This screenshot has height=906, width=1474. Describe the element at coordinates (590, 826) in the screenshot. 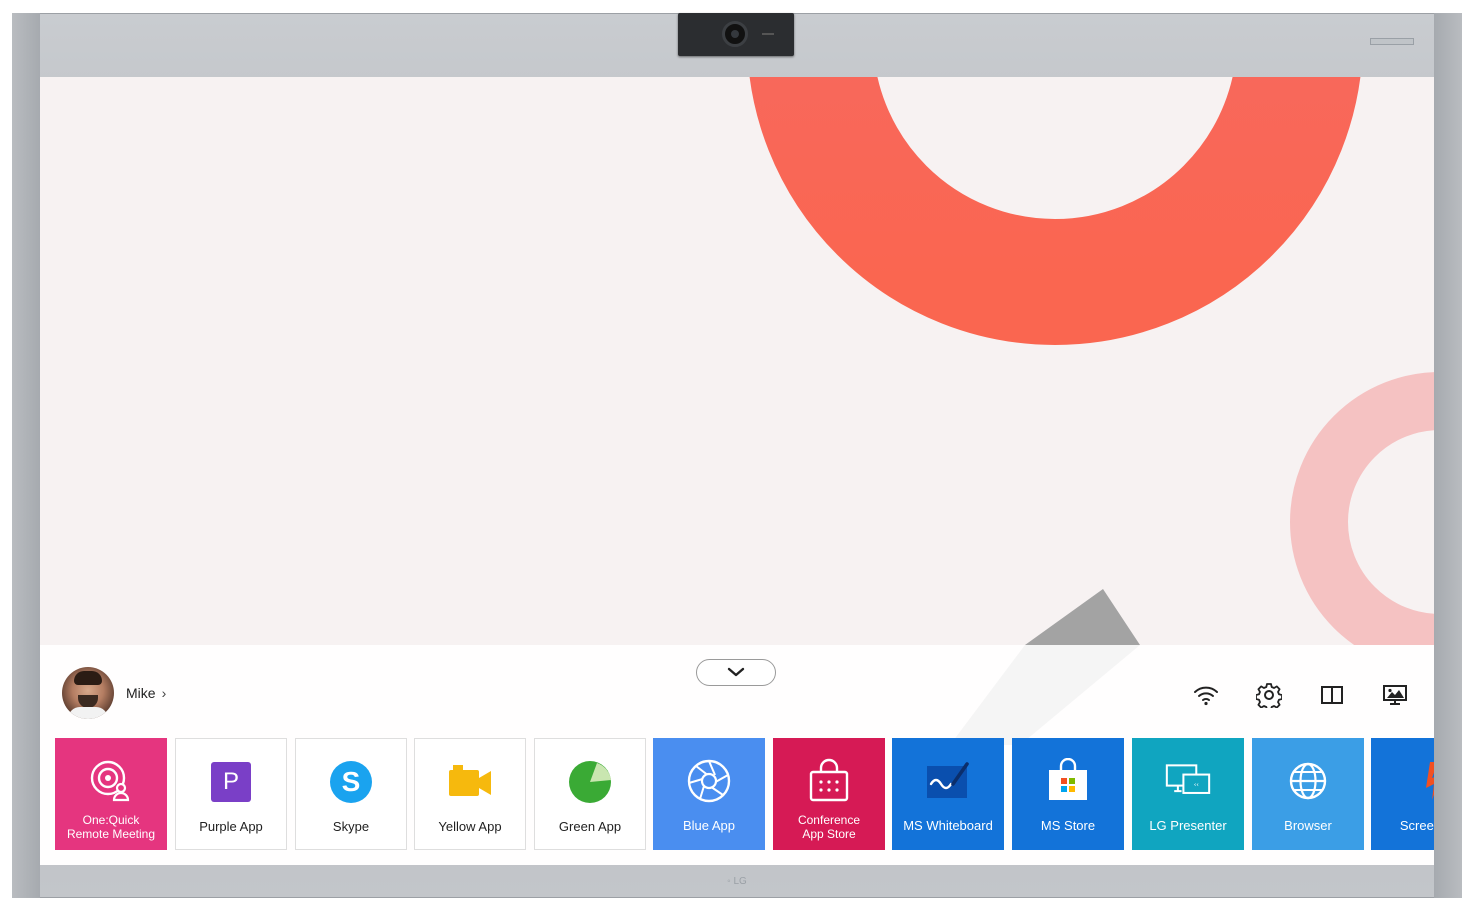

I see `app-label: Green App` at that location.